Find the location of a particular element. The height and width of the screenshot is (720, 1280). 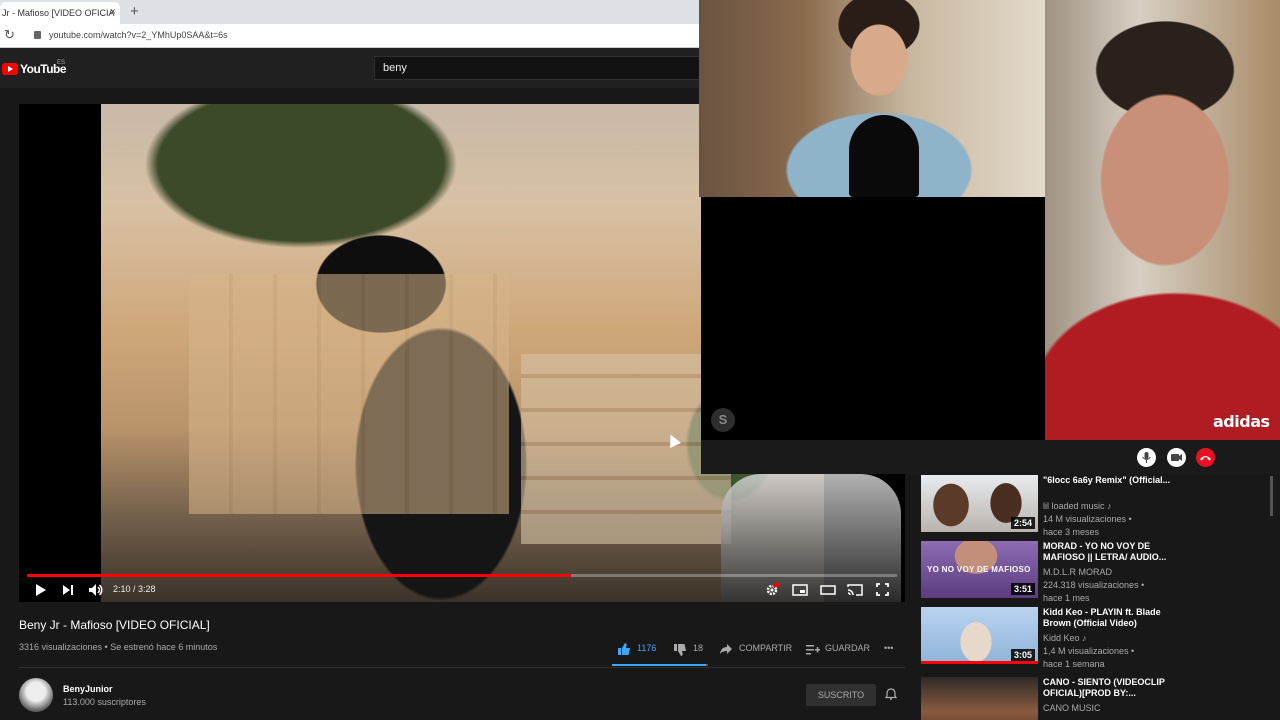

progress-bar is located at coordinates (462, 575).